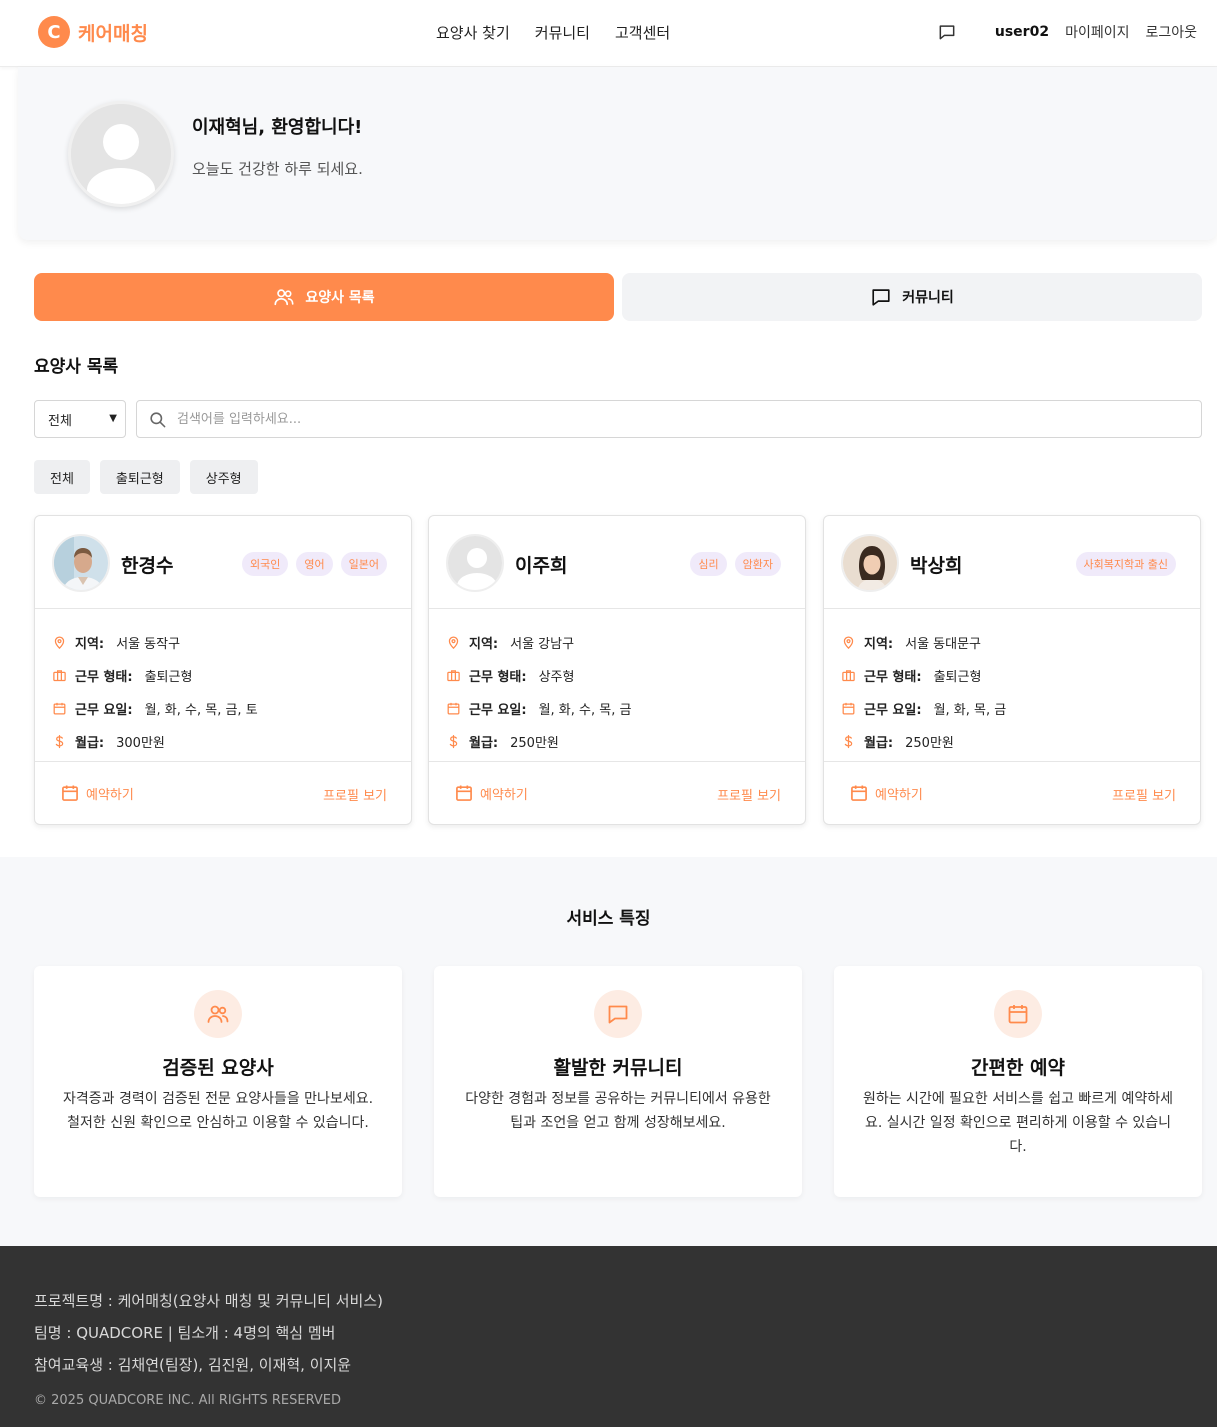 The width and height of the screenshot is (1217, 1427). I want to click on detail-label: 월급:, so click(879, 743).